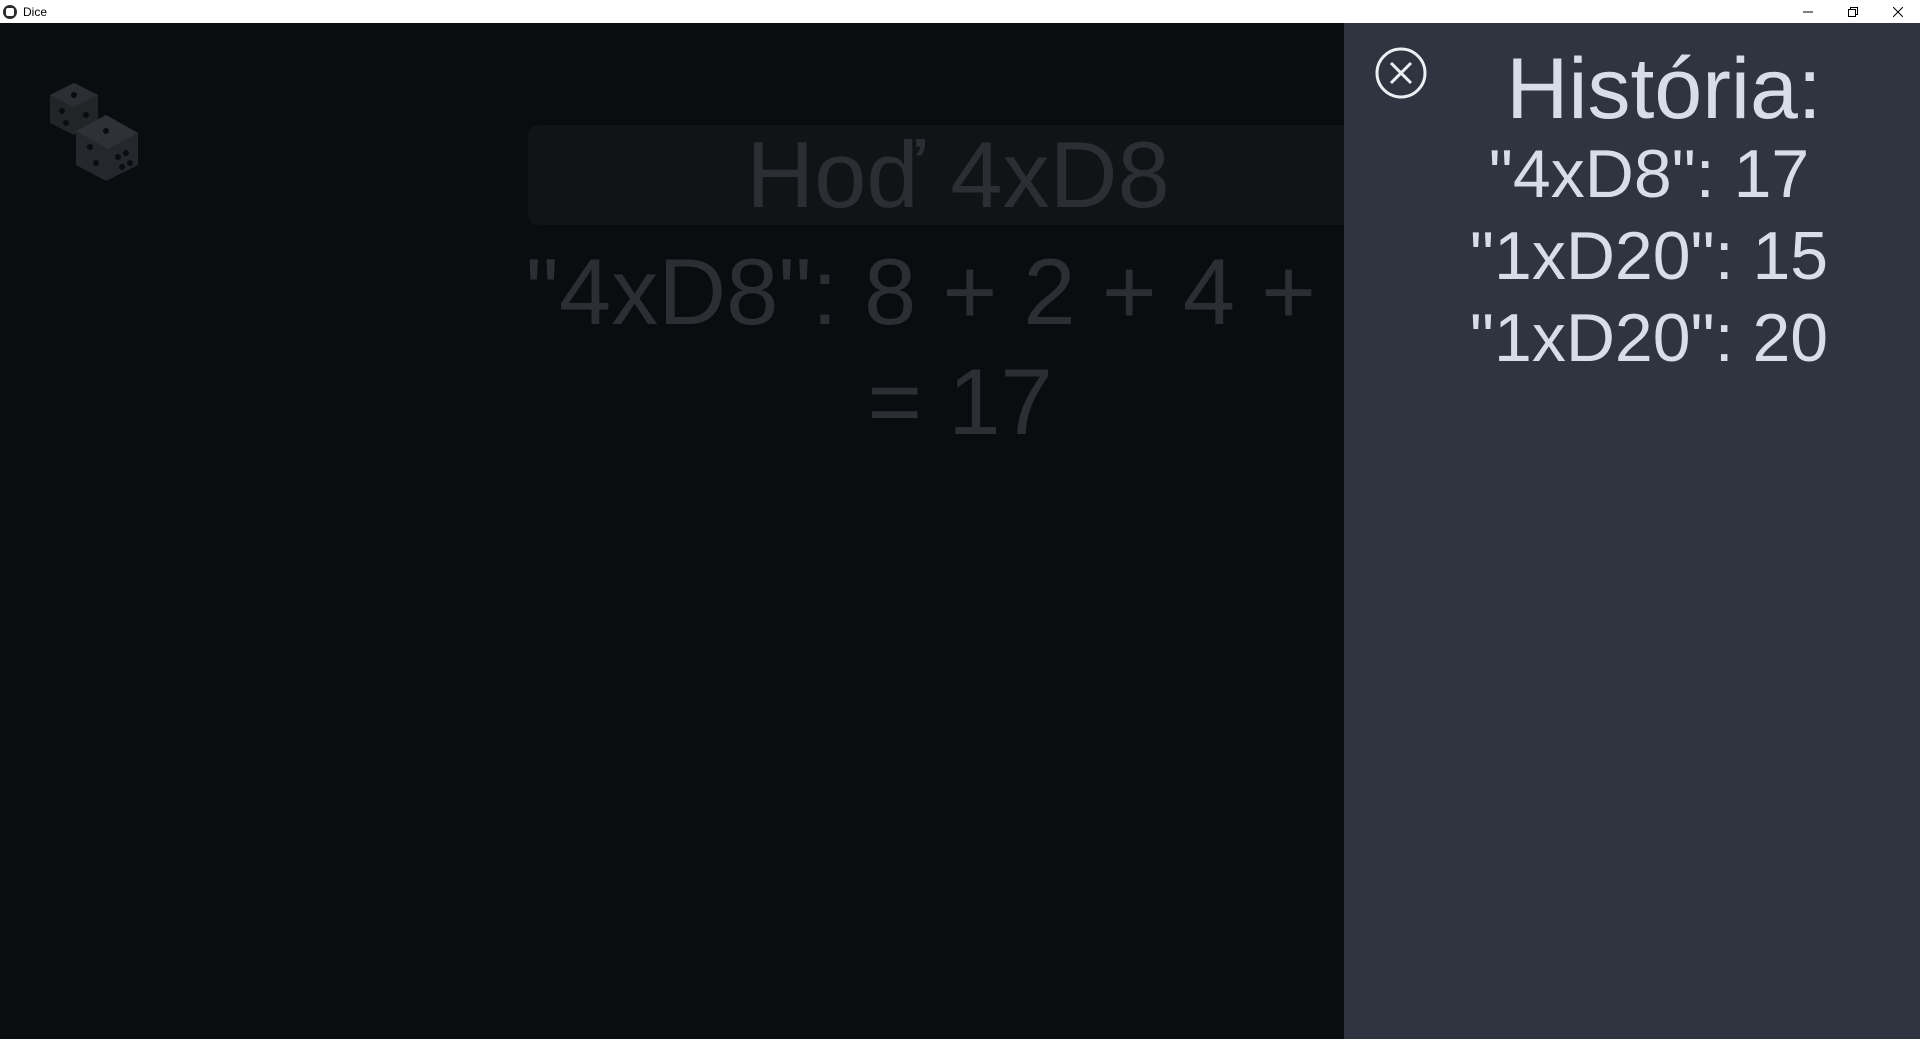  I want to click on roll-button-label: Hoď 4xD8, so click(958, 174).